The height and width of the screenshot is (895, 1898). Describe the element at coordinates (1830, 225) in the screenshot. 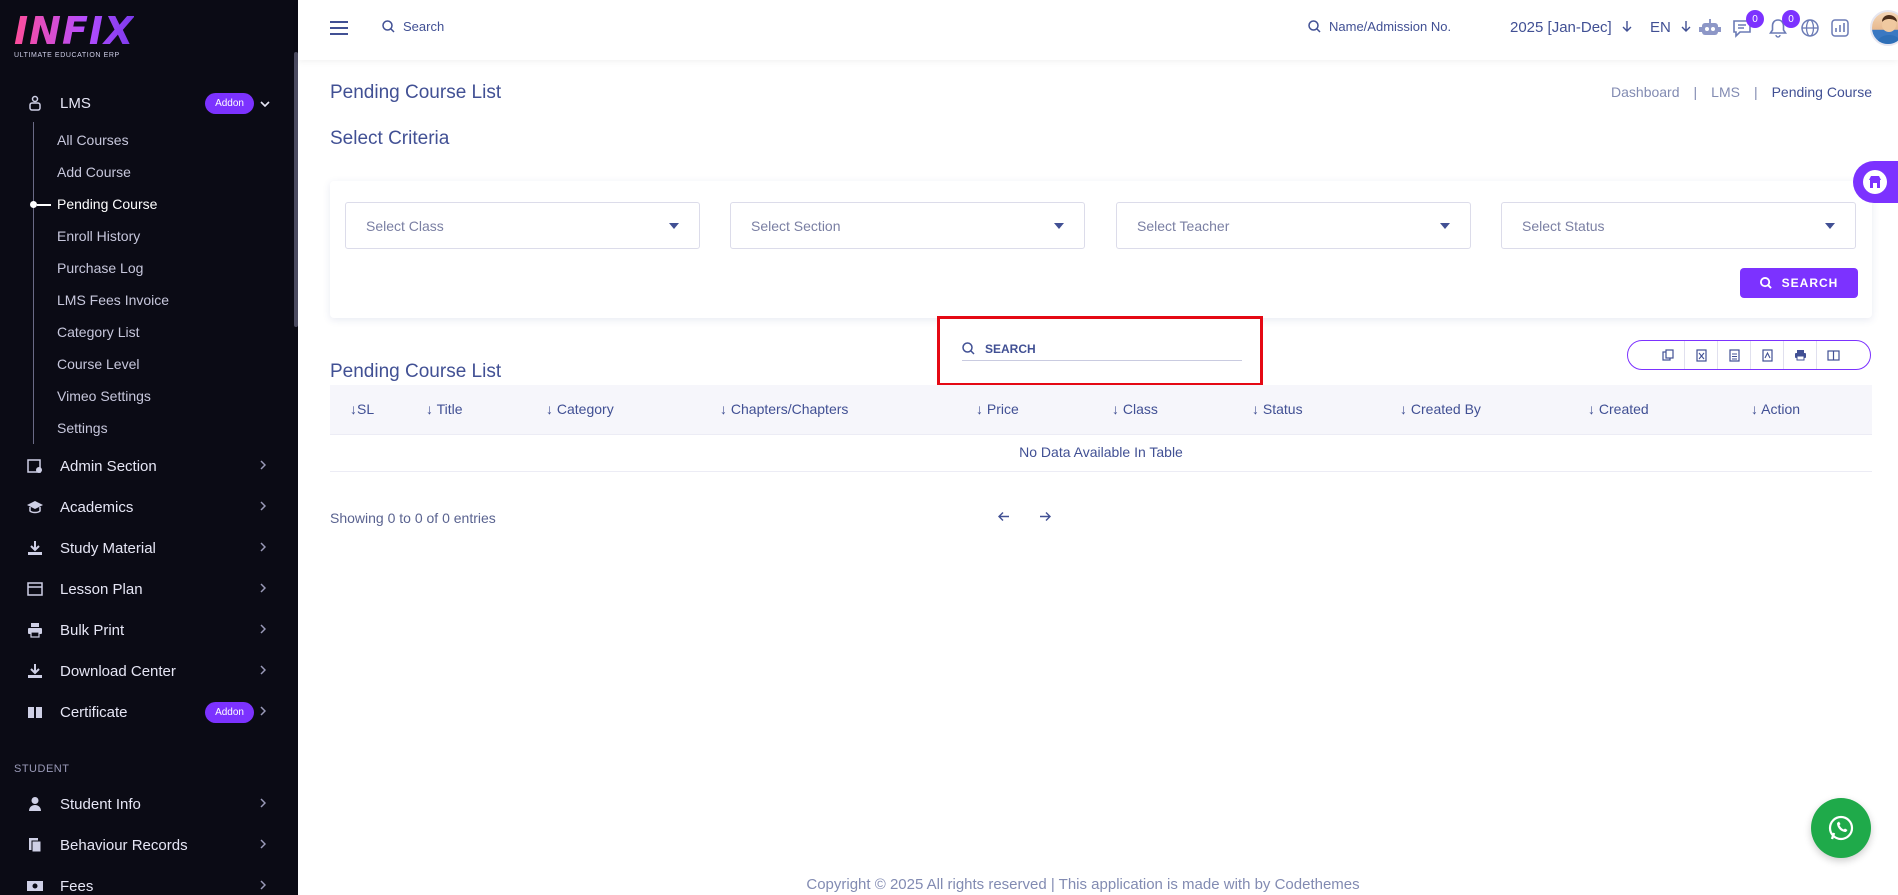

I see `caret-down-icon` at that location.